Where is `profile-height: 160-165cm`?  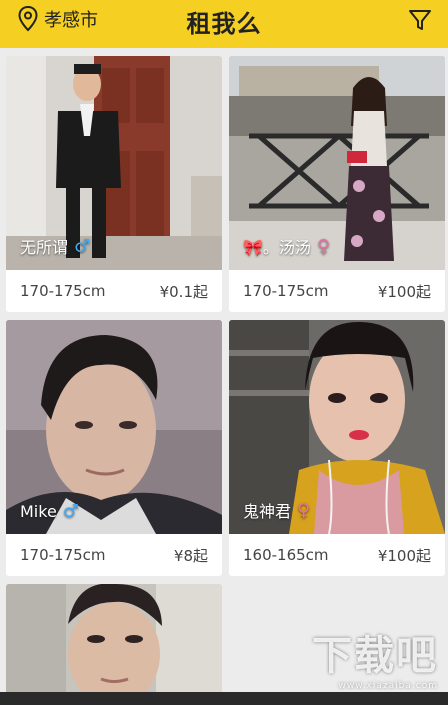 profile-height: 160-165cm is located at coordinates (286, 555).